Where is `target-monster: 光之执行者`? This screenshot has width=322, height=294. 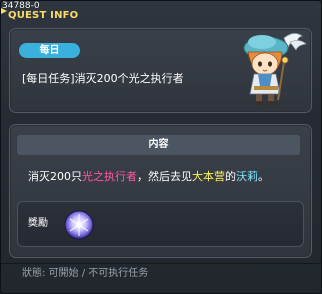
target-monster: 光之执行者 is located at coordinates (109, 176).